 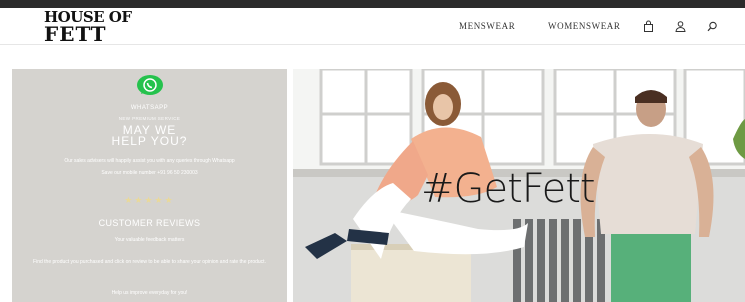 I want to click on help-heading: MAY WE HELP YOU?, so click(x=149, y=136).